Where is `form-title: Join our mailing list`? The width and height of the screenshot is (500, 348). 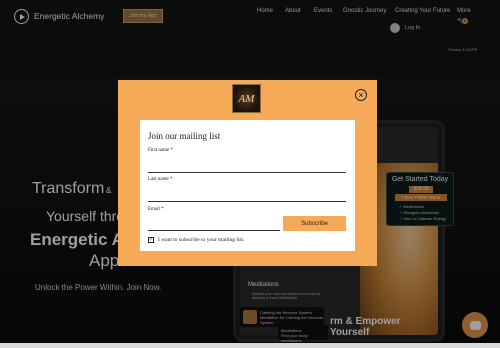 form-title: Join our mailing list is located at coordinates (184, 136).